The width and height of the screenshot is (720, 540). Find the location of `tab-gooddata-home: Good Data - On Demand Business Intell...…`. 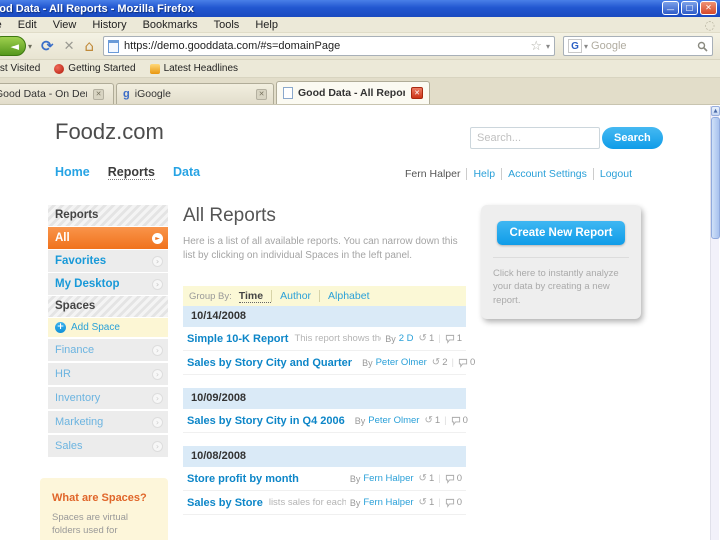

tab-gooddata-home: Good Data - On Demand Business Intell...… is located at coordinates (57, 93).